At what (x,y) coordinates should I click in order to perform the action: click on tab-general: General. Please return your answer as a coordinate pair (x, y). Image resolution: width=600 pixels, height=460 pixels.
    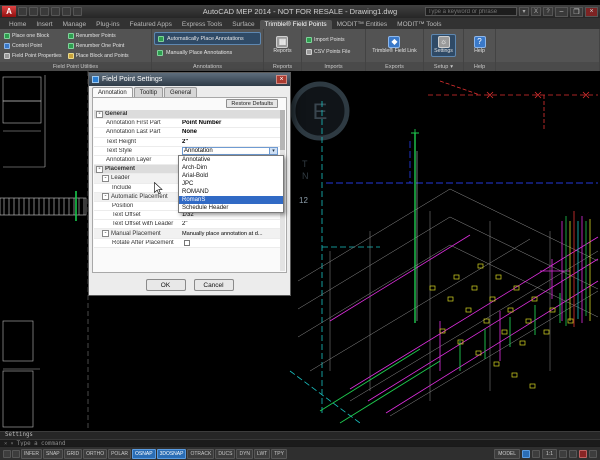
    Looking at the image, I should click on (181, 92).